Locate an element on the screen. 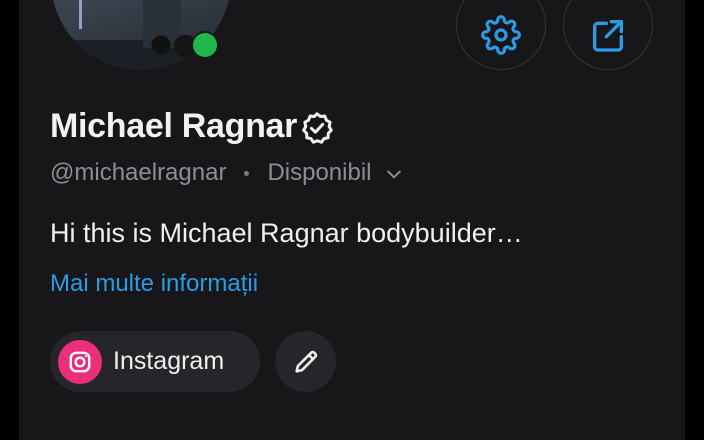  instagram-link-button: Instagram is located at coordinates (155, 361).